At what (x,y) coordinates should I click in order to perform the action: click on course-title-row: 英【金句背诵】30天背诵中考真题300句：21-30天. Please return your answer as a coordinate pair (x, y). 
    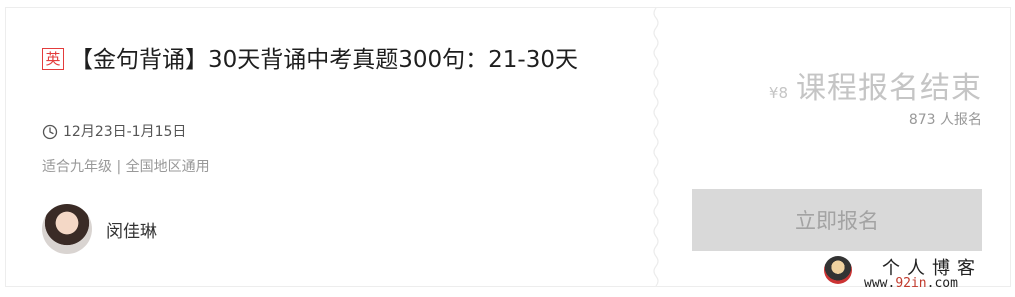
    Looking at the image, I should click on (327, 60).